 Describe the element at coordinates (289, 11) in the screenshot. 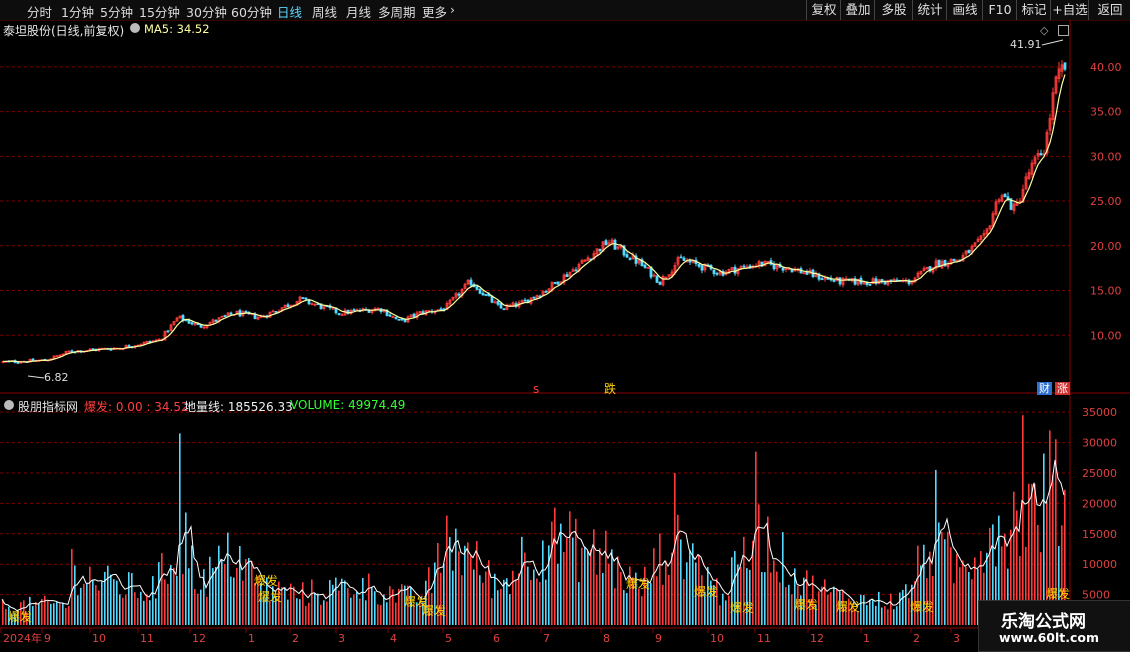

I see `period-tab-6: 日线` at that location.